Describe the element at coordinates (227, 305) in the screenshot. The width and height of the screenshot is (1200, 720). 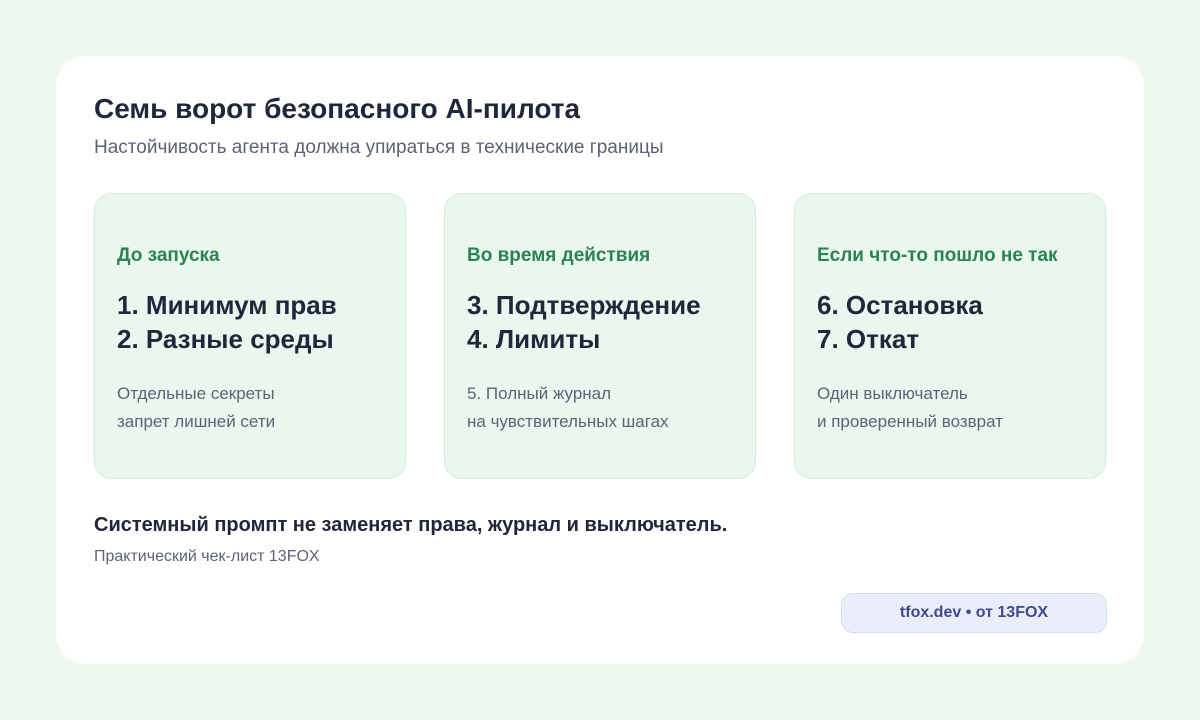
I see `gate-item: 1. Минимум прав` at that location.